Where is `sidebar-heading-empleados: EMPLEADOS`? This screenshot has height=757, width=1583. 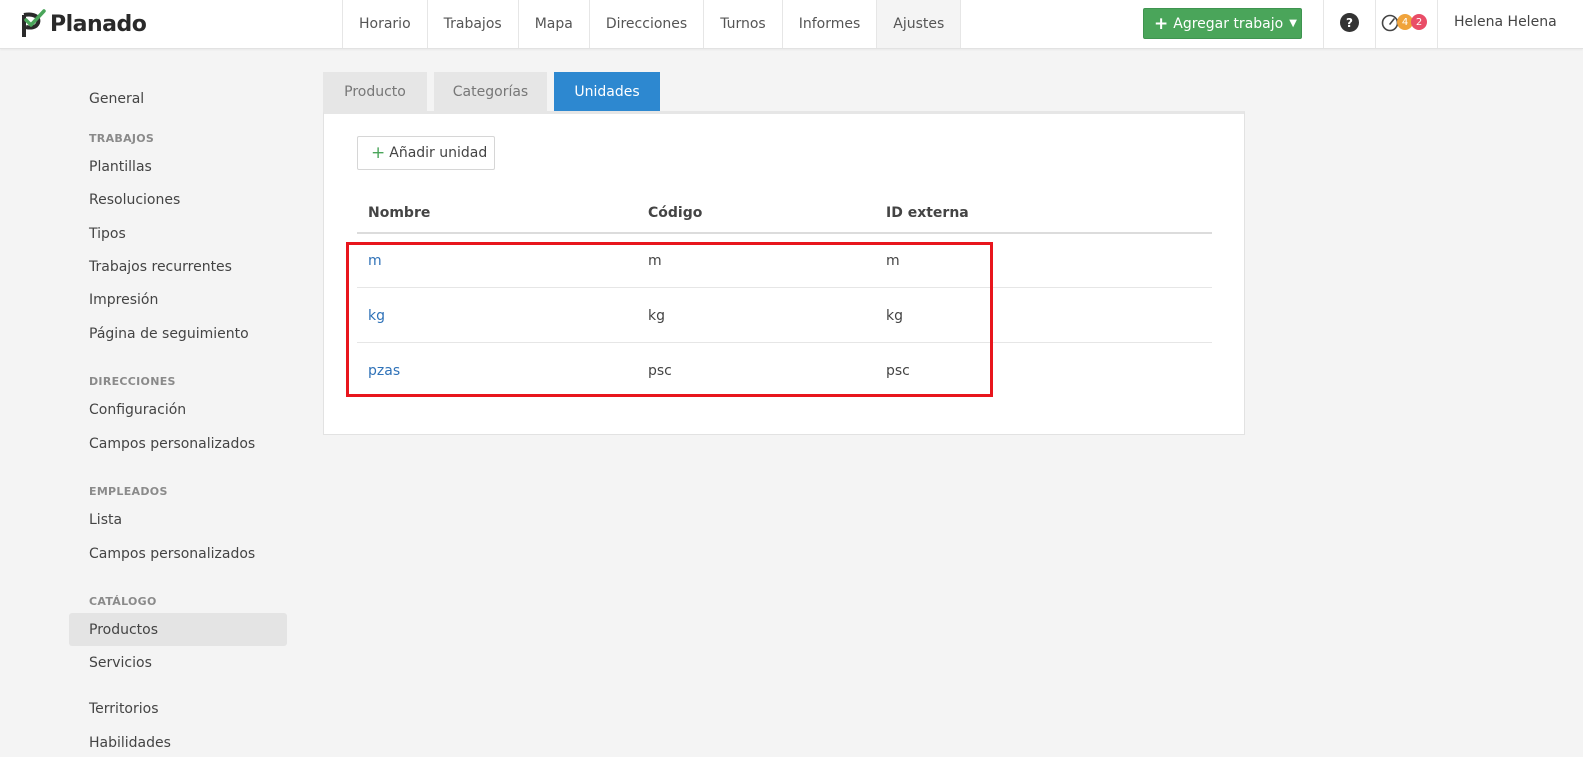
sidebar-heading-empleados: EMPLEADOS is located at coordinates (128, 491).